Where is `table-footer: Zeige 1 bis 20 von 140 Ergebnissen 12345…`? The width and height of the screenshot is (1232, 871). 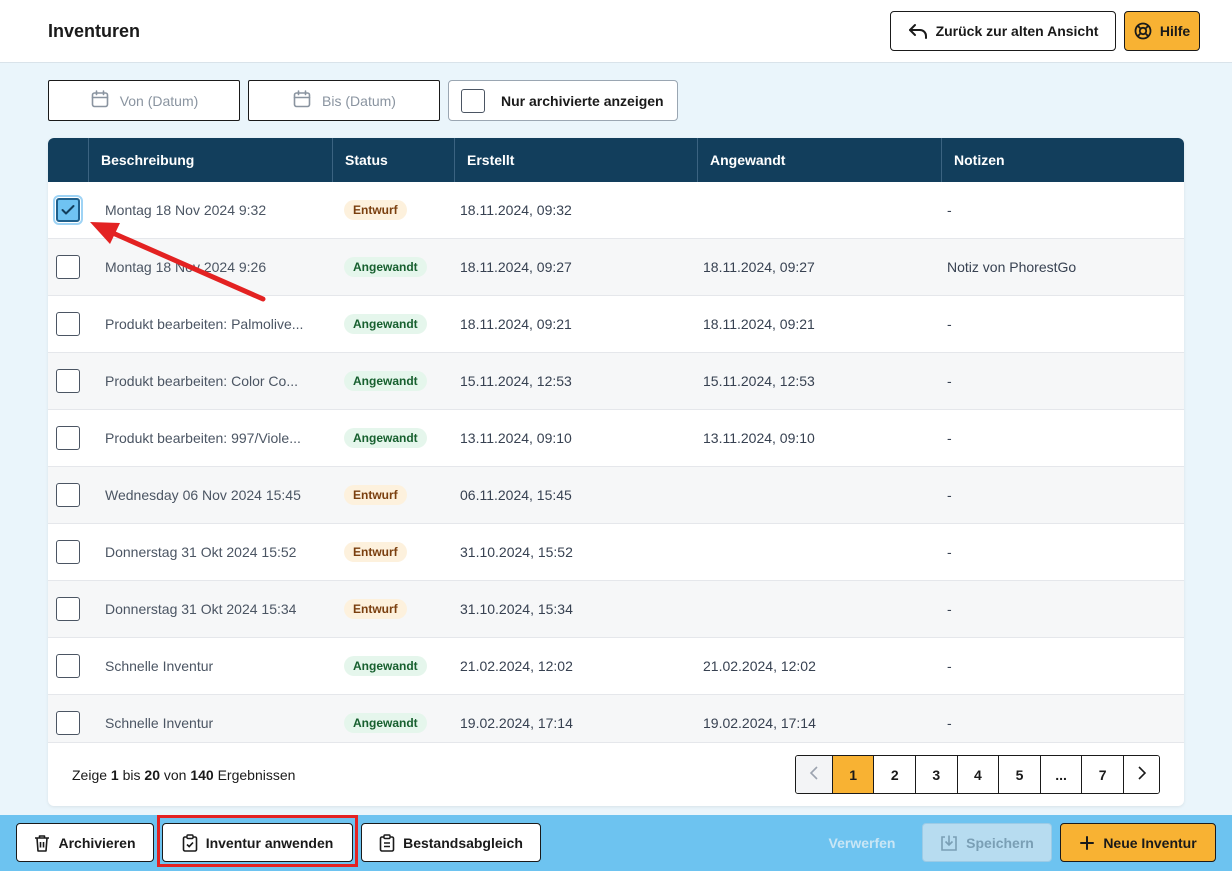
table-footer: Zeige 1 bis 20 von 140 Ergebnissen 12345… is located at coordinates (616, 774).